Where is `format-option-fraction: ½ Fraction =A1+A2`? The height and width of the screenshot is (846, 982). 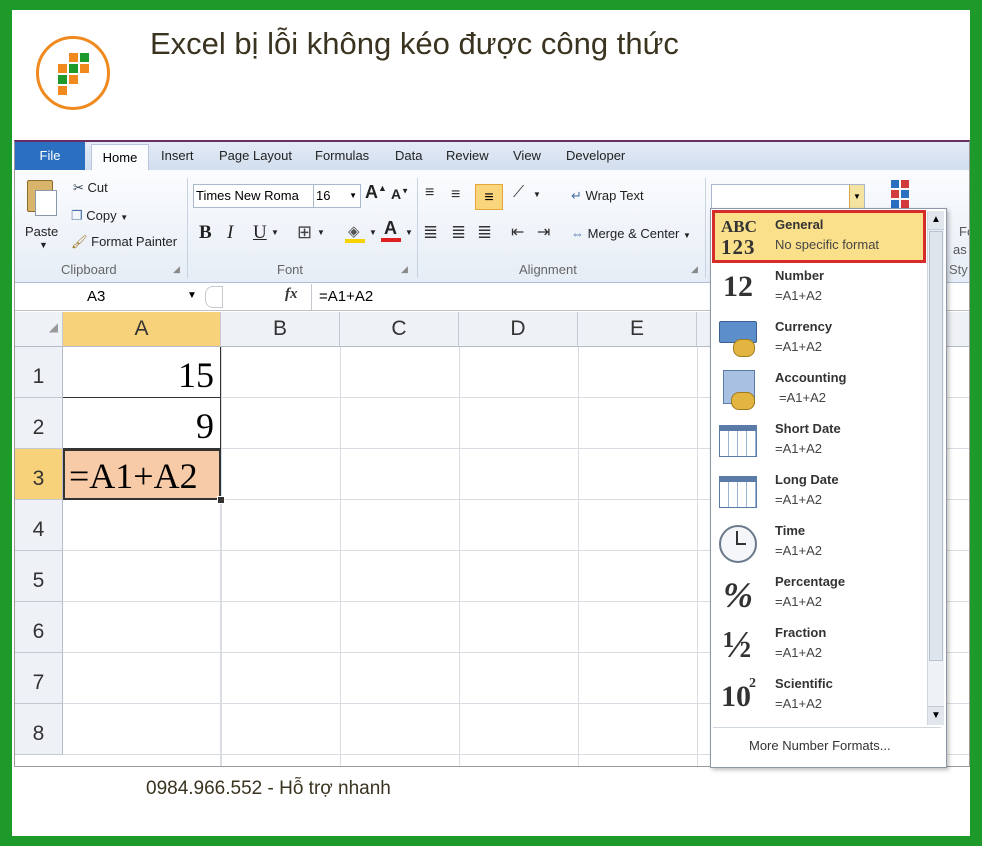 format-option-fraction: ½ Fraction =A1+A2 is located at coordinates (819, 644).